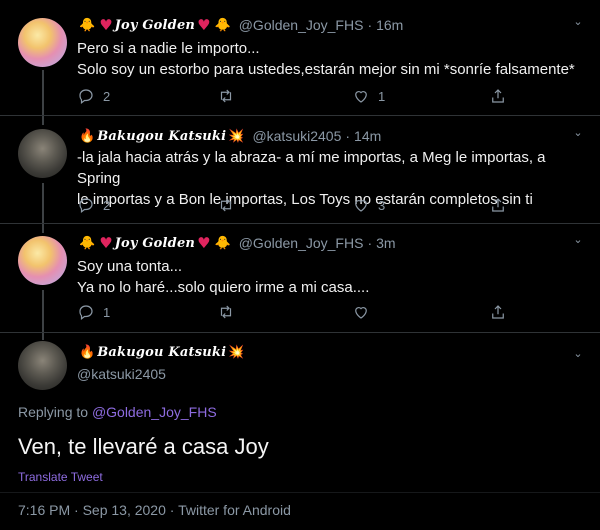 Image resolution: width=600 pixels, height=530 pixels. What do you see at coordinates (107, 312) in the screenshot?
I see `reply-count: 1` at bounding box center [107, 312].